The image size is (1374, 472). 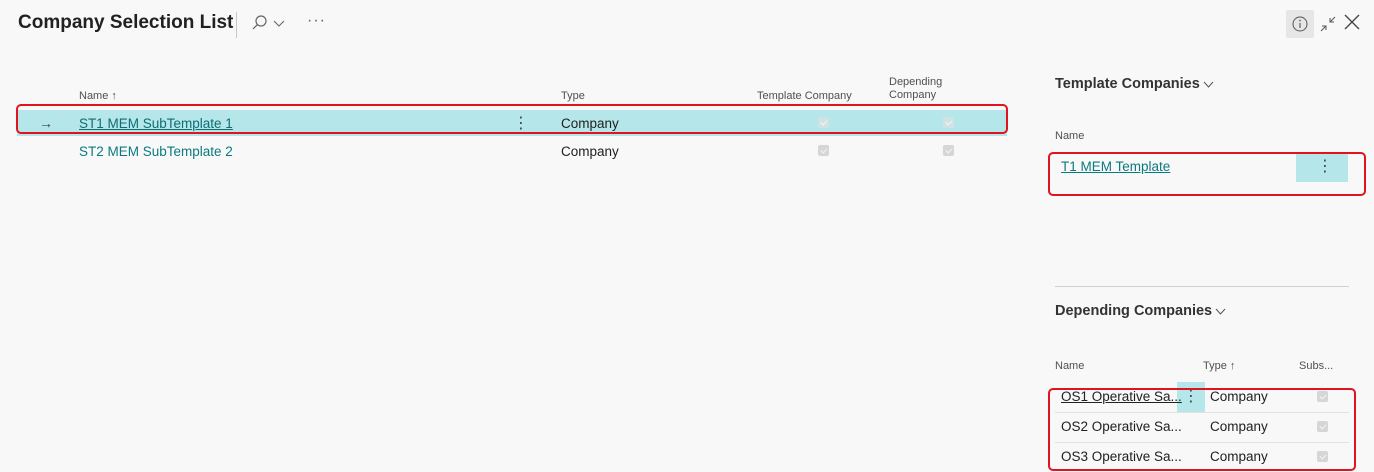 What do you see at coordinates (1219, 366) in the screenshot?
I see `column-header-type: Type ↑` at bounding box center [1219, 366].